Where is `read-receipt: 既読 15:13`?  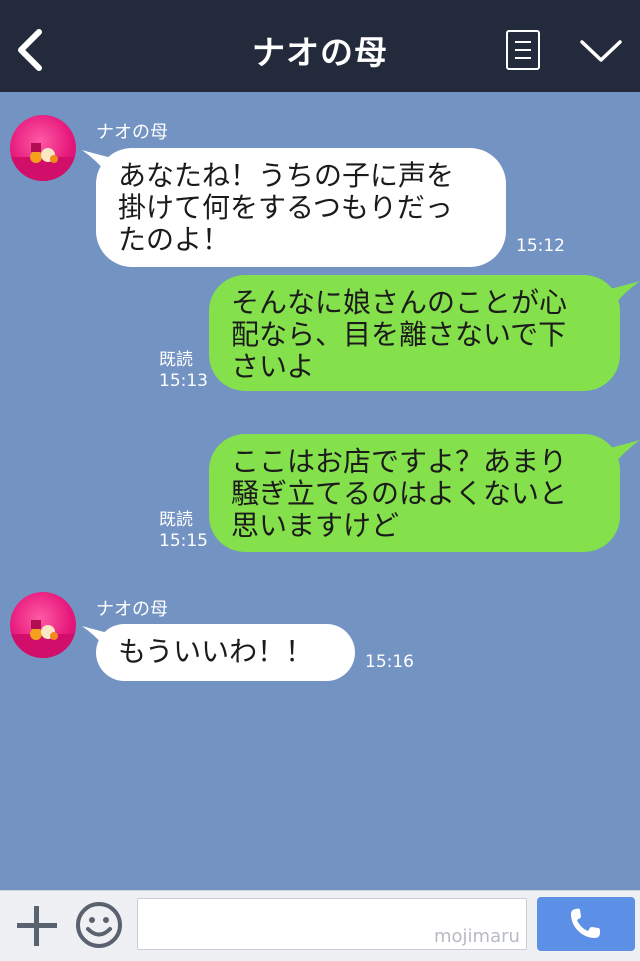
read-receipt: 既読 15:13 is located at coordinates (183, 370).